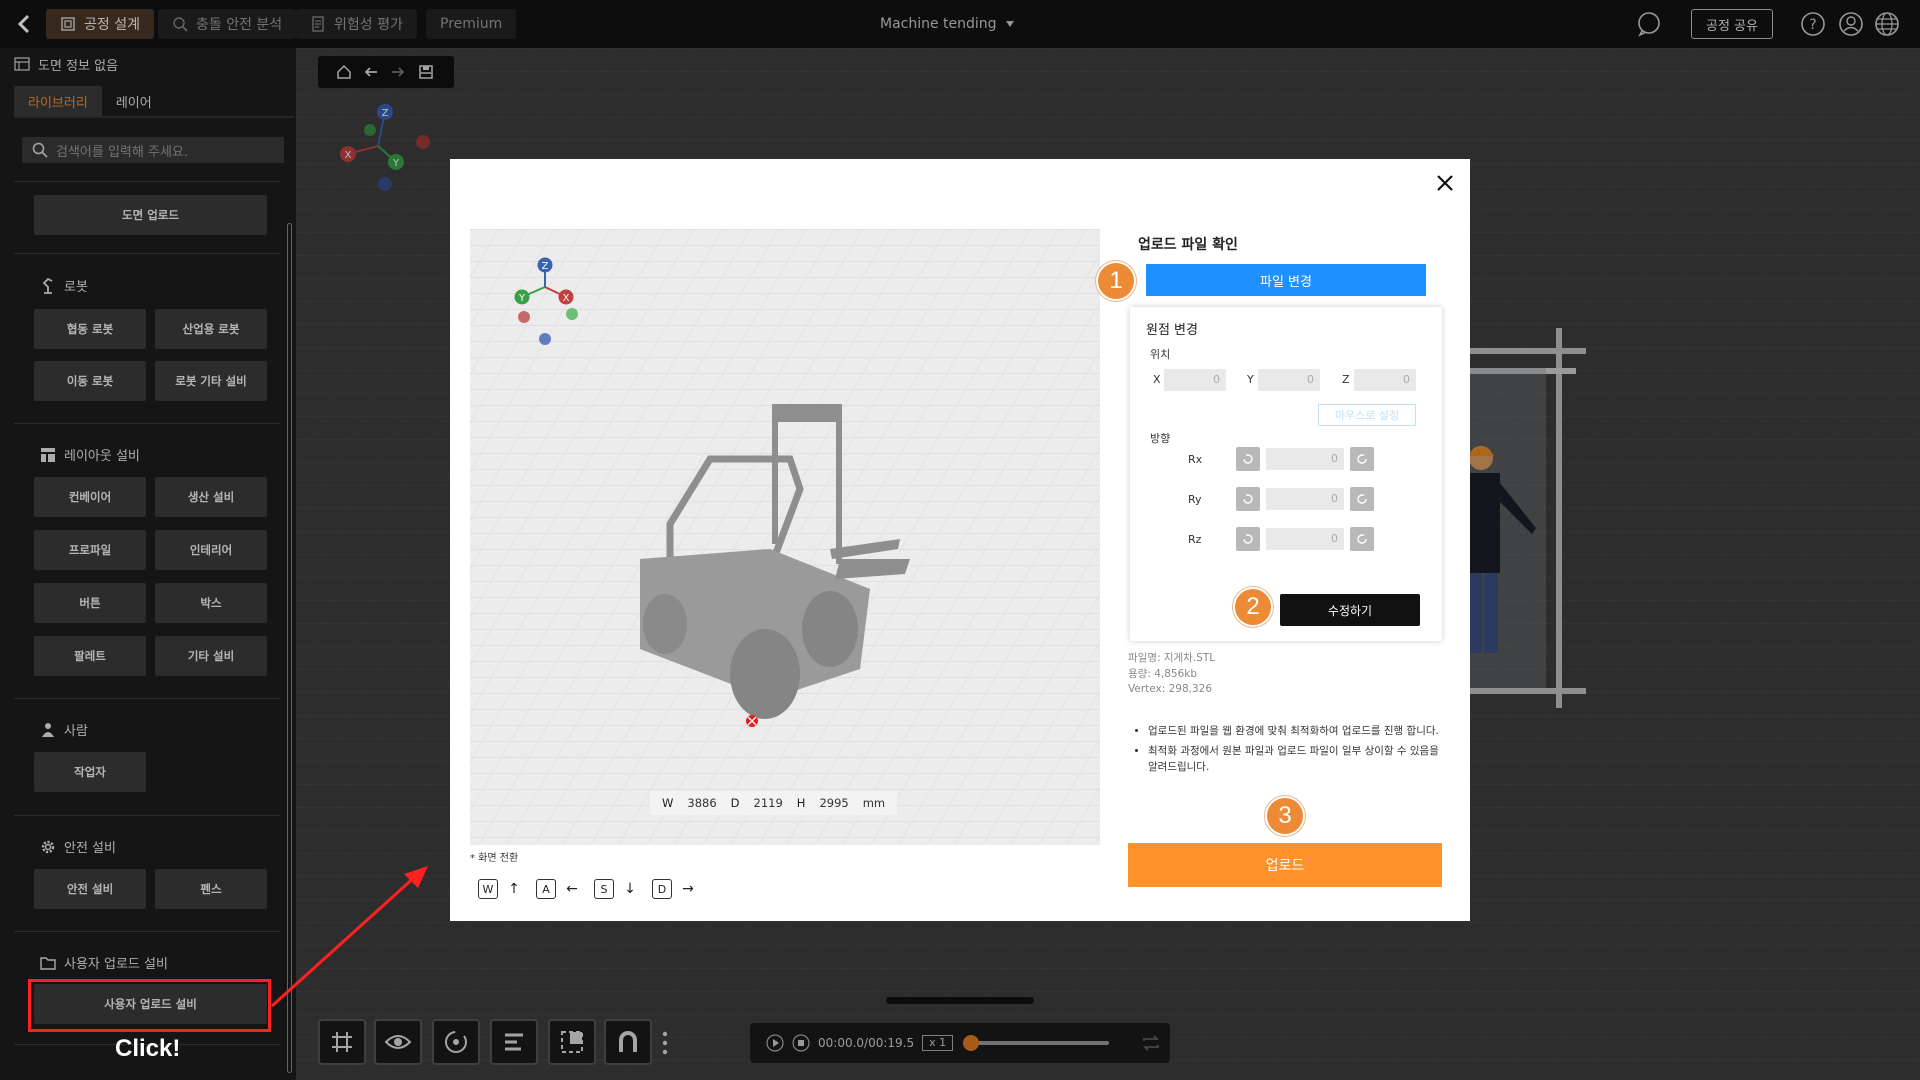 Image resolution: width=1920 pixels, height=1080 pixels. I want to click on globe-icon, so click(1887, 24).